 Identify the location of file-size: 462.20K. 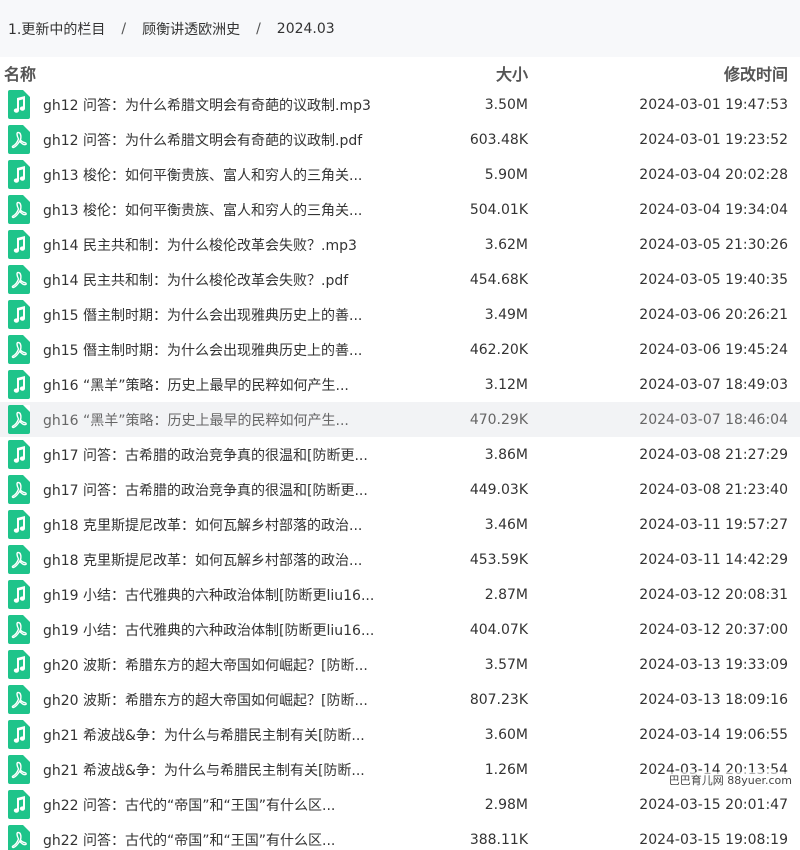
(498, 349).